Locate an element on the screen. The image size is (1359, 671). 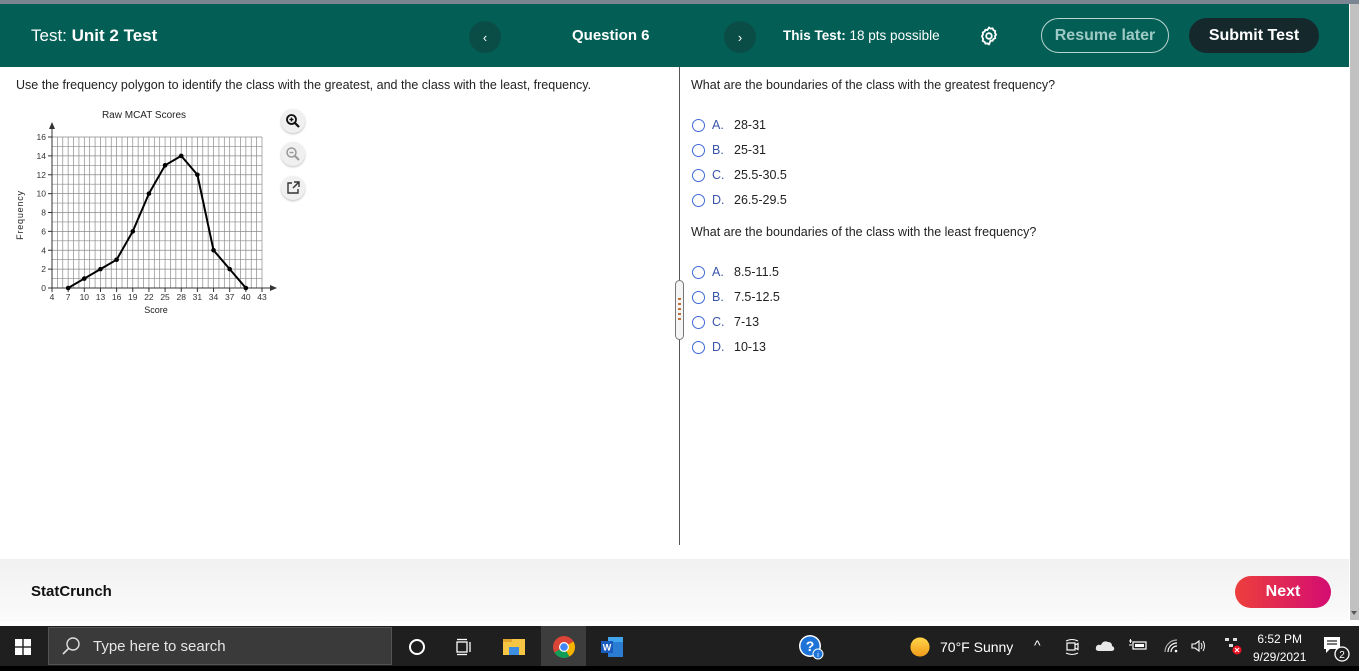
onedrive-icon is located at coordinates (1105, 647).